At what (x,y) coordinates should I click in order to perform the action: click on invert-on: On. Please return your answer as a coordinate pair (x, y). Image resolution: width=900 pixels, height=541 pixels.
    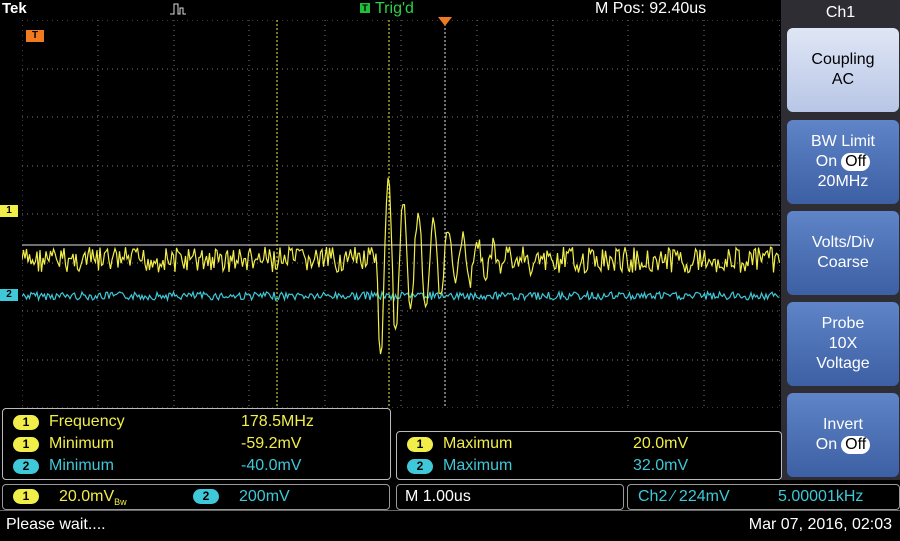
    Looking at the image, I should click on (826, 444).